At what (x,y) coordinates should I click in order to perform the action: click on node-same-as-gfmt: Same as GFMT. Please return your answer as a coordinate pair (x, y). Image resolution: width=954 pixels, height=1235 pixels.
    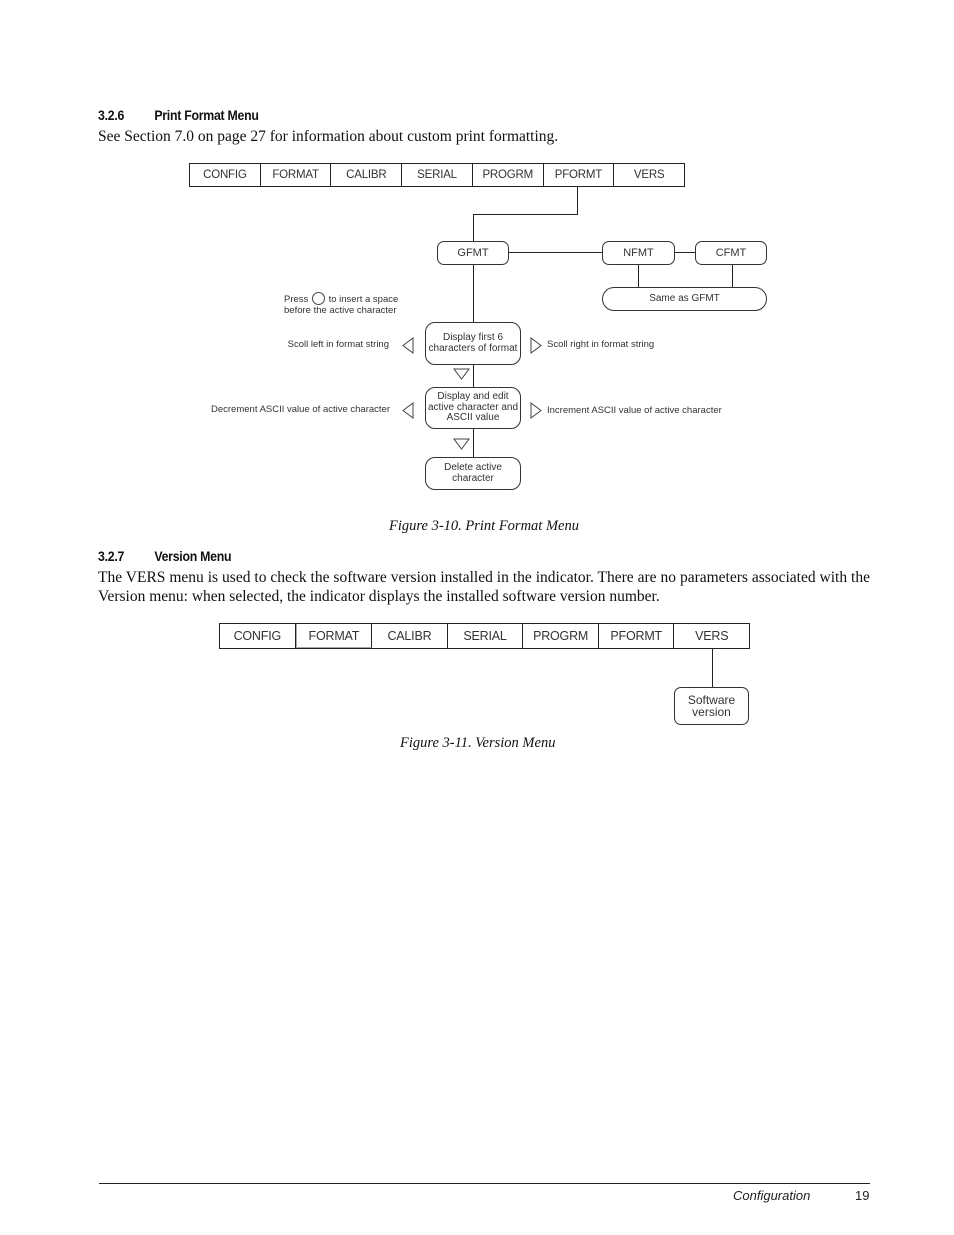
    Looking at the image, I should click on (684, 299).